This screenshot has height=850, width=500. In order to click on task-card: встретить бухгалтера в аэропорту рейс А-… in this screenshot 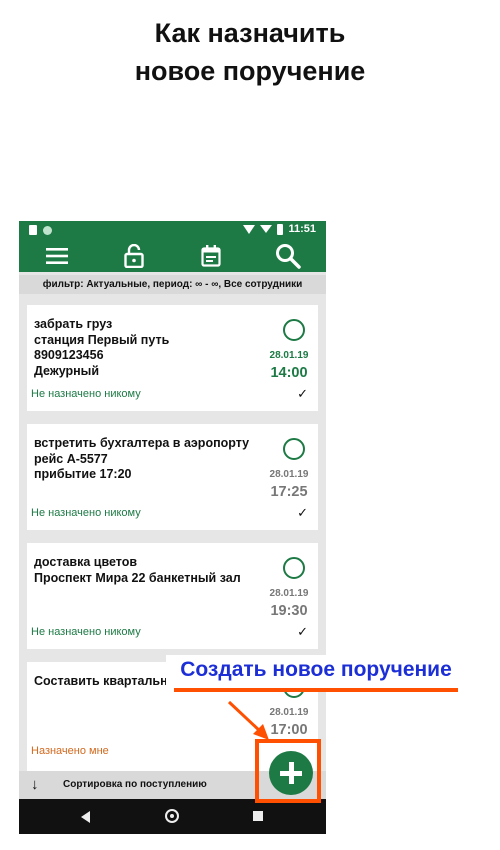, I will do `click(172, 477)`.